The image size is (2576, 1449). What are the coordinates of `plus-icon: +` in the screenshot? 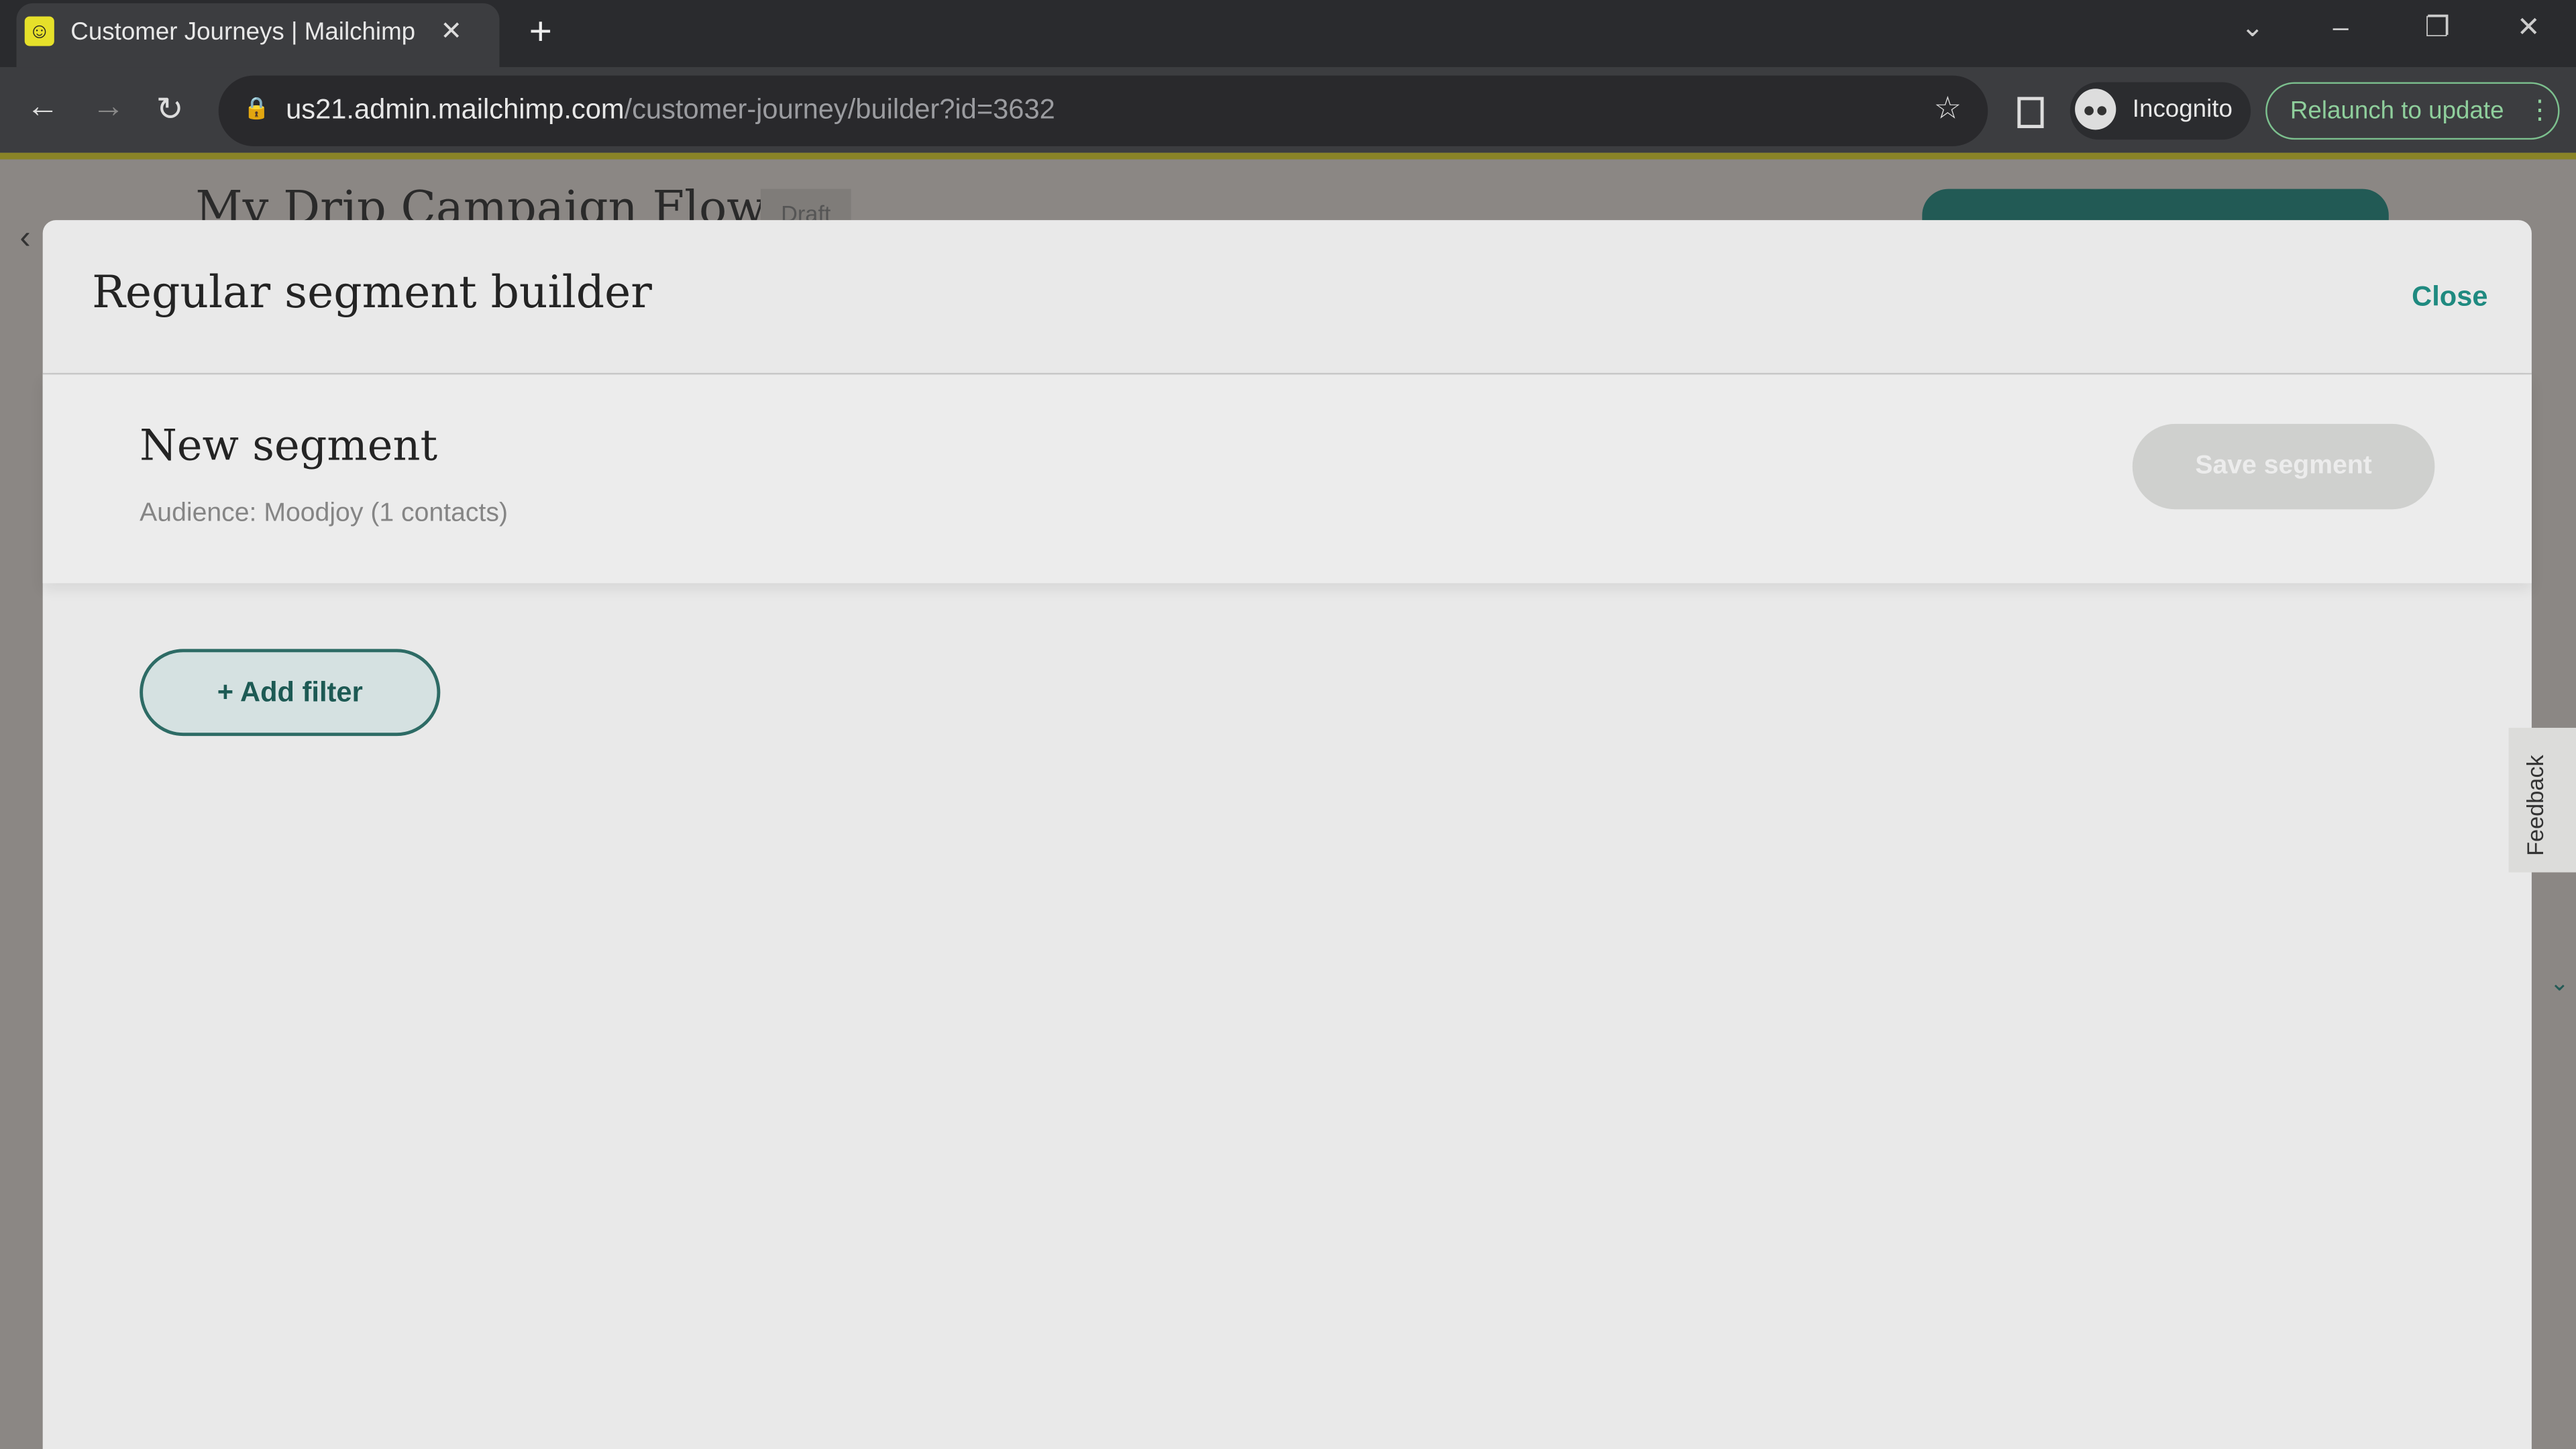 It's located at (225, 692).